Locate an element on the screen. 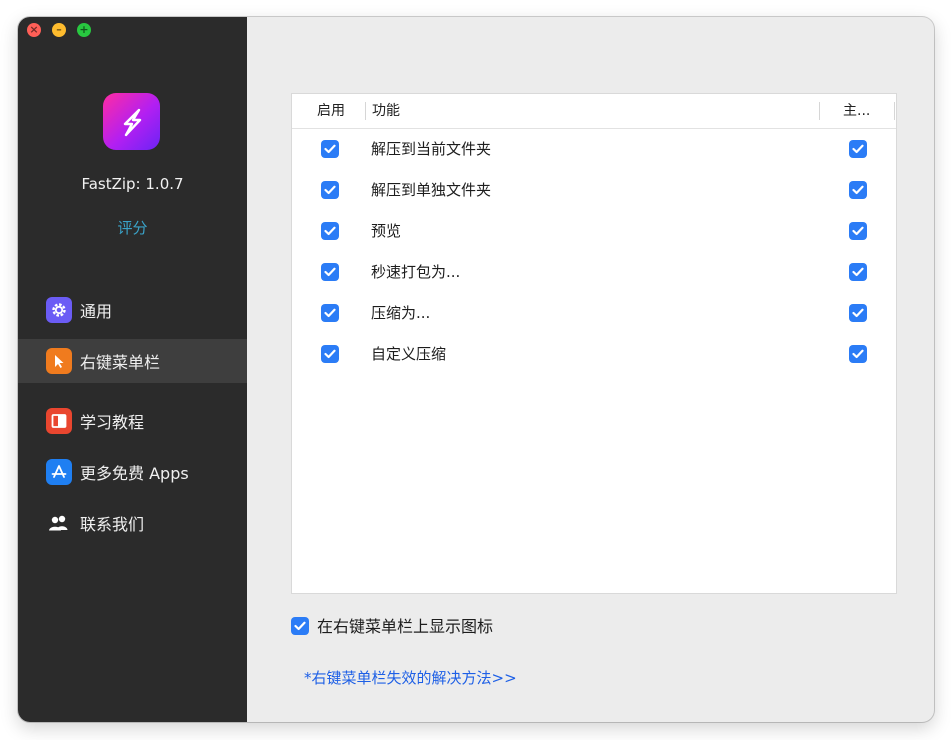 The width and height of the screenshot is (951, 740). sidebar-item-contact: 联系我们 is located at coordinates (132, 523).